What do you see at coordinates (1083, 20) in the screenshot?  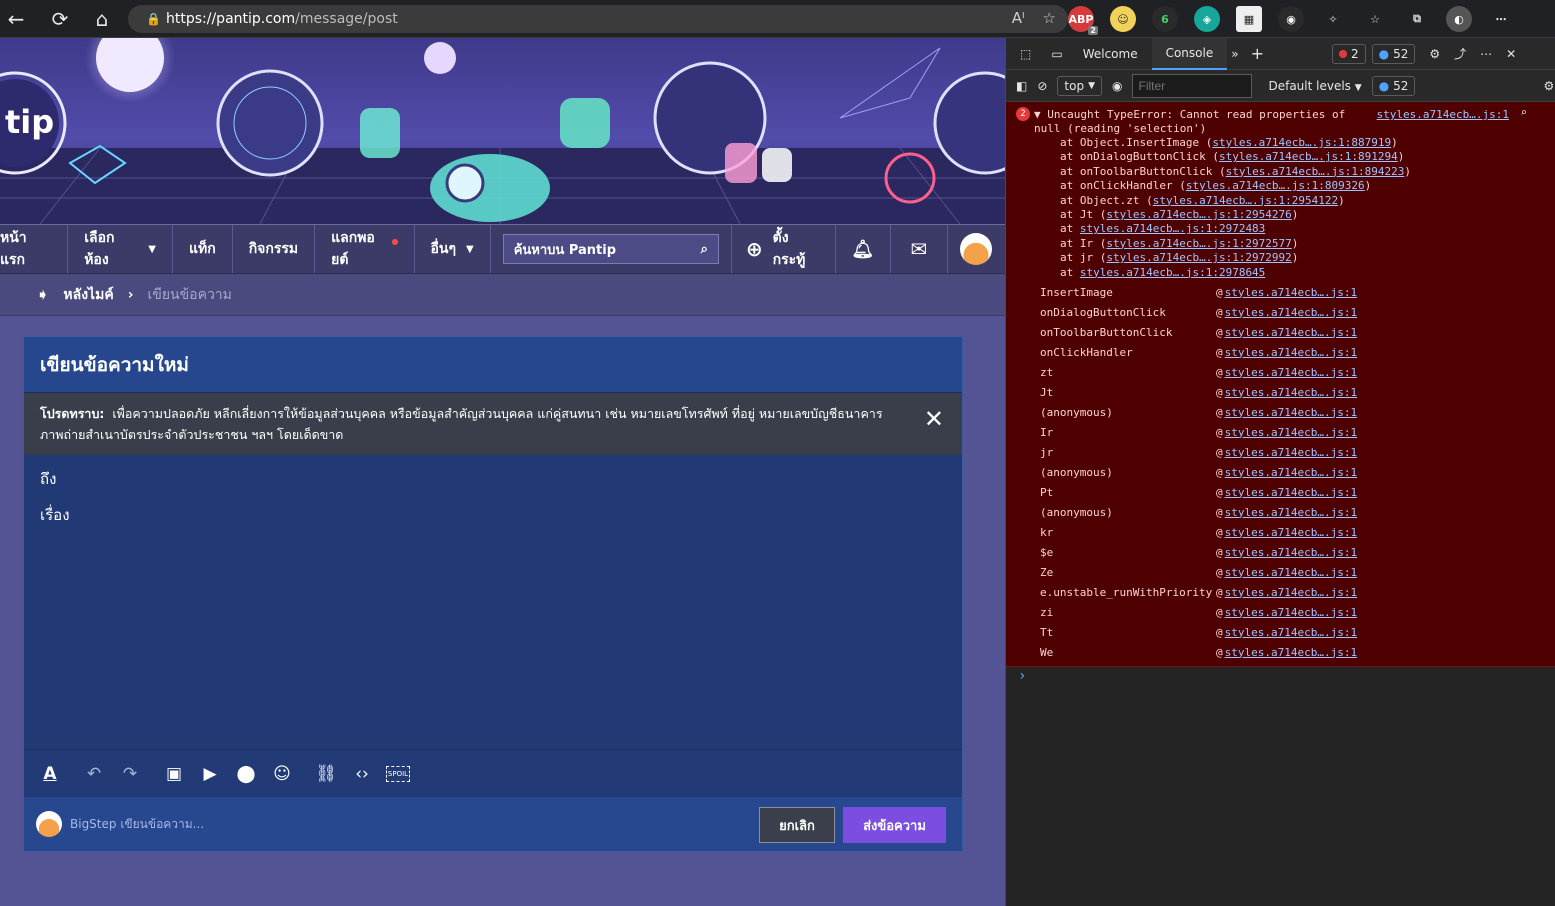 I see `extension-abp-icon: ABP 2` at bounding box center [1083, 20].